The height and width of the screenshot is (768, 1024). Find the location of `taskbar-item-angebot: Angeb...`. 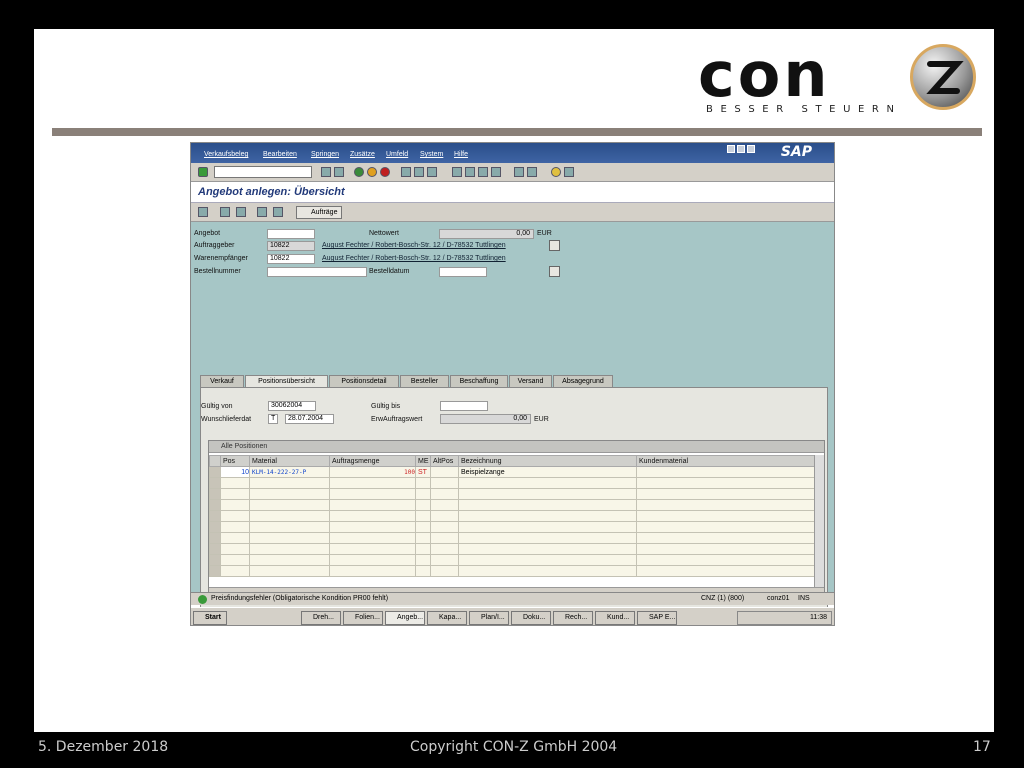

taskbar-item-angebot: Angeb... is located at coordinates (405, 618).